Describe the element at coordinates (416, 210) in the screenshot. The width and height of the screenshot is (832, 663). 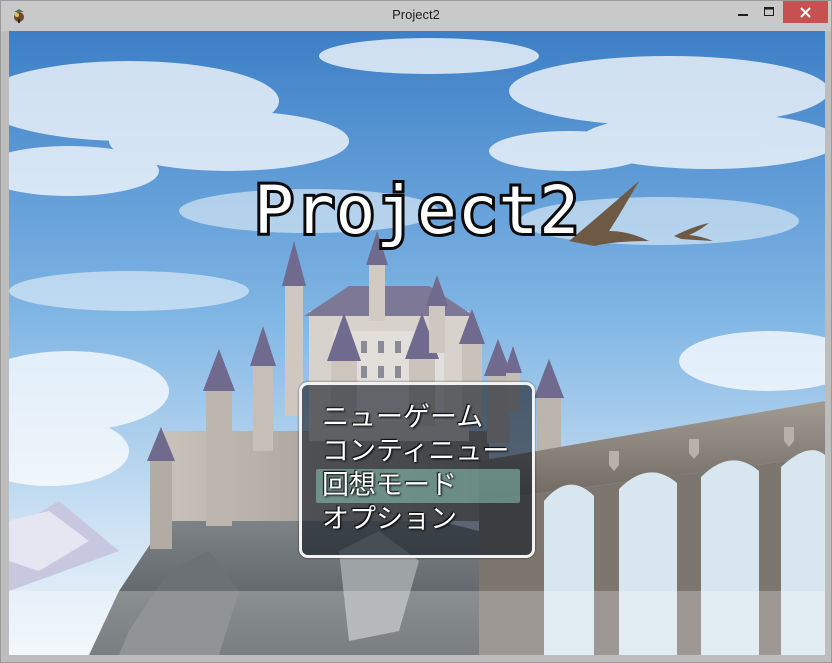
I see `game-title: Project2` at that location.